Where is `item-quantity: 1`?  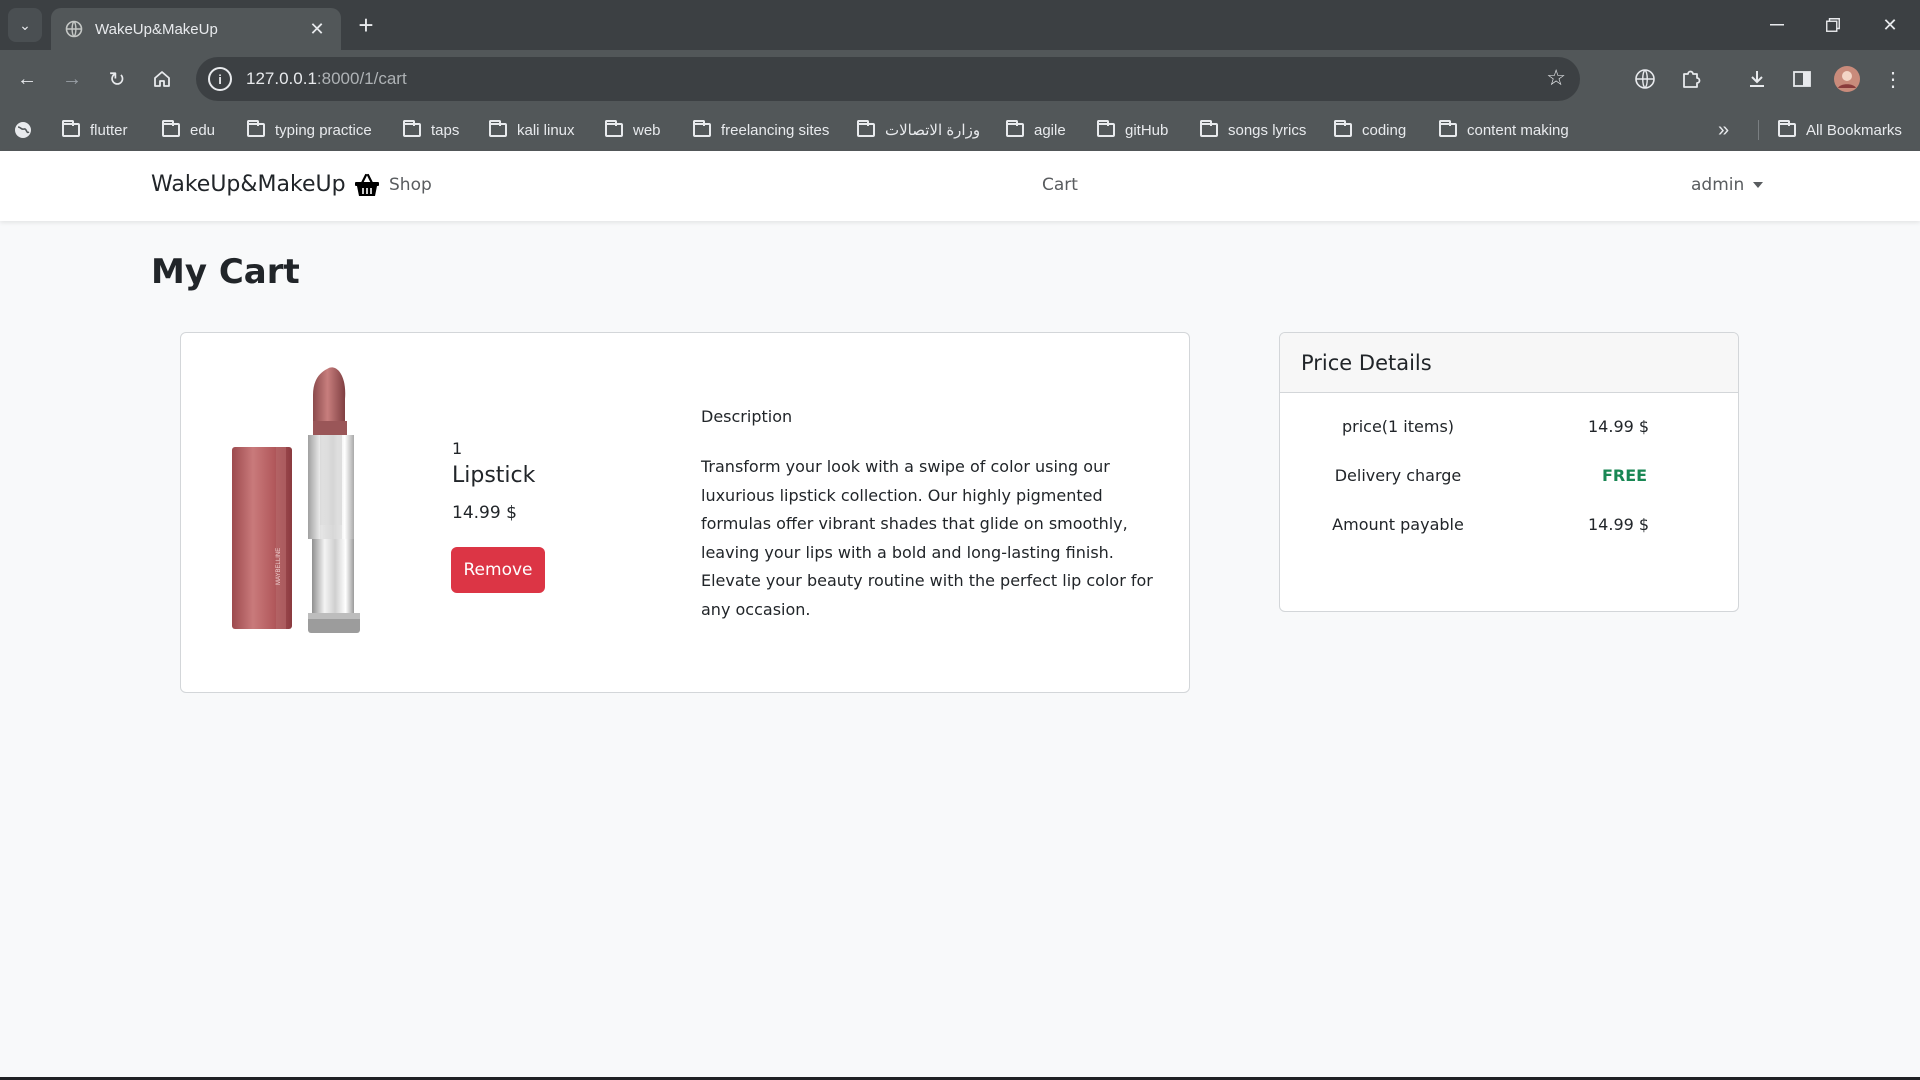
item-quantity: 1 is located at coordinates (457, 448).